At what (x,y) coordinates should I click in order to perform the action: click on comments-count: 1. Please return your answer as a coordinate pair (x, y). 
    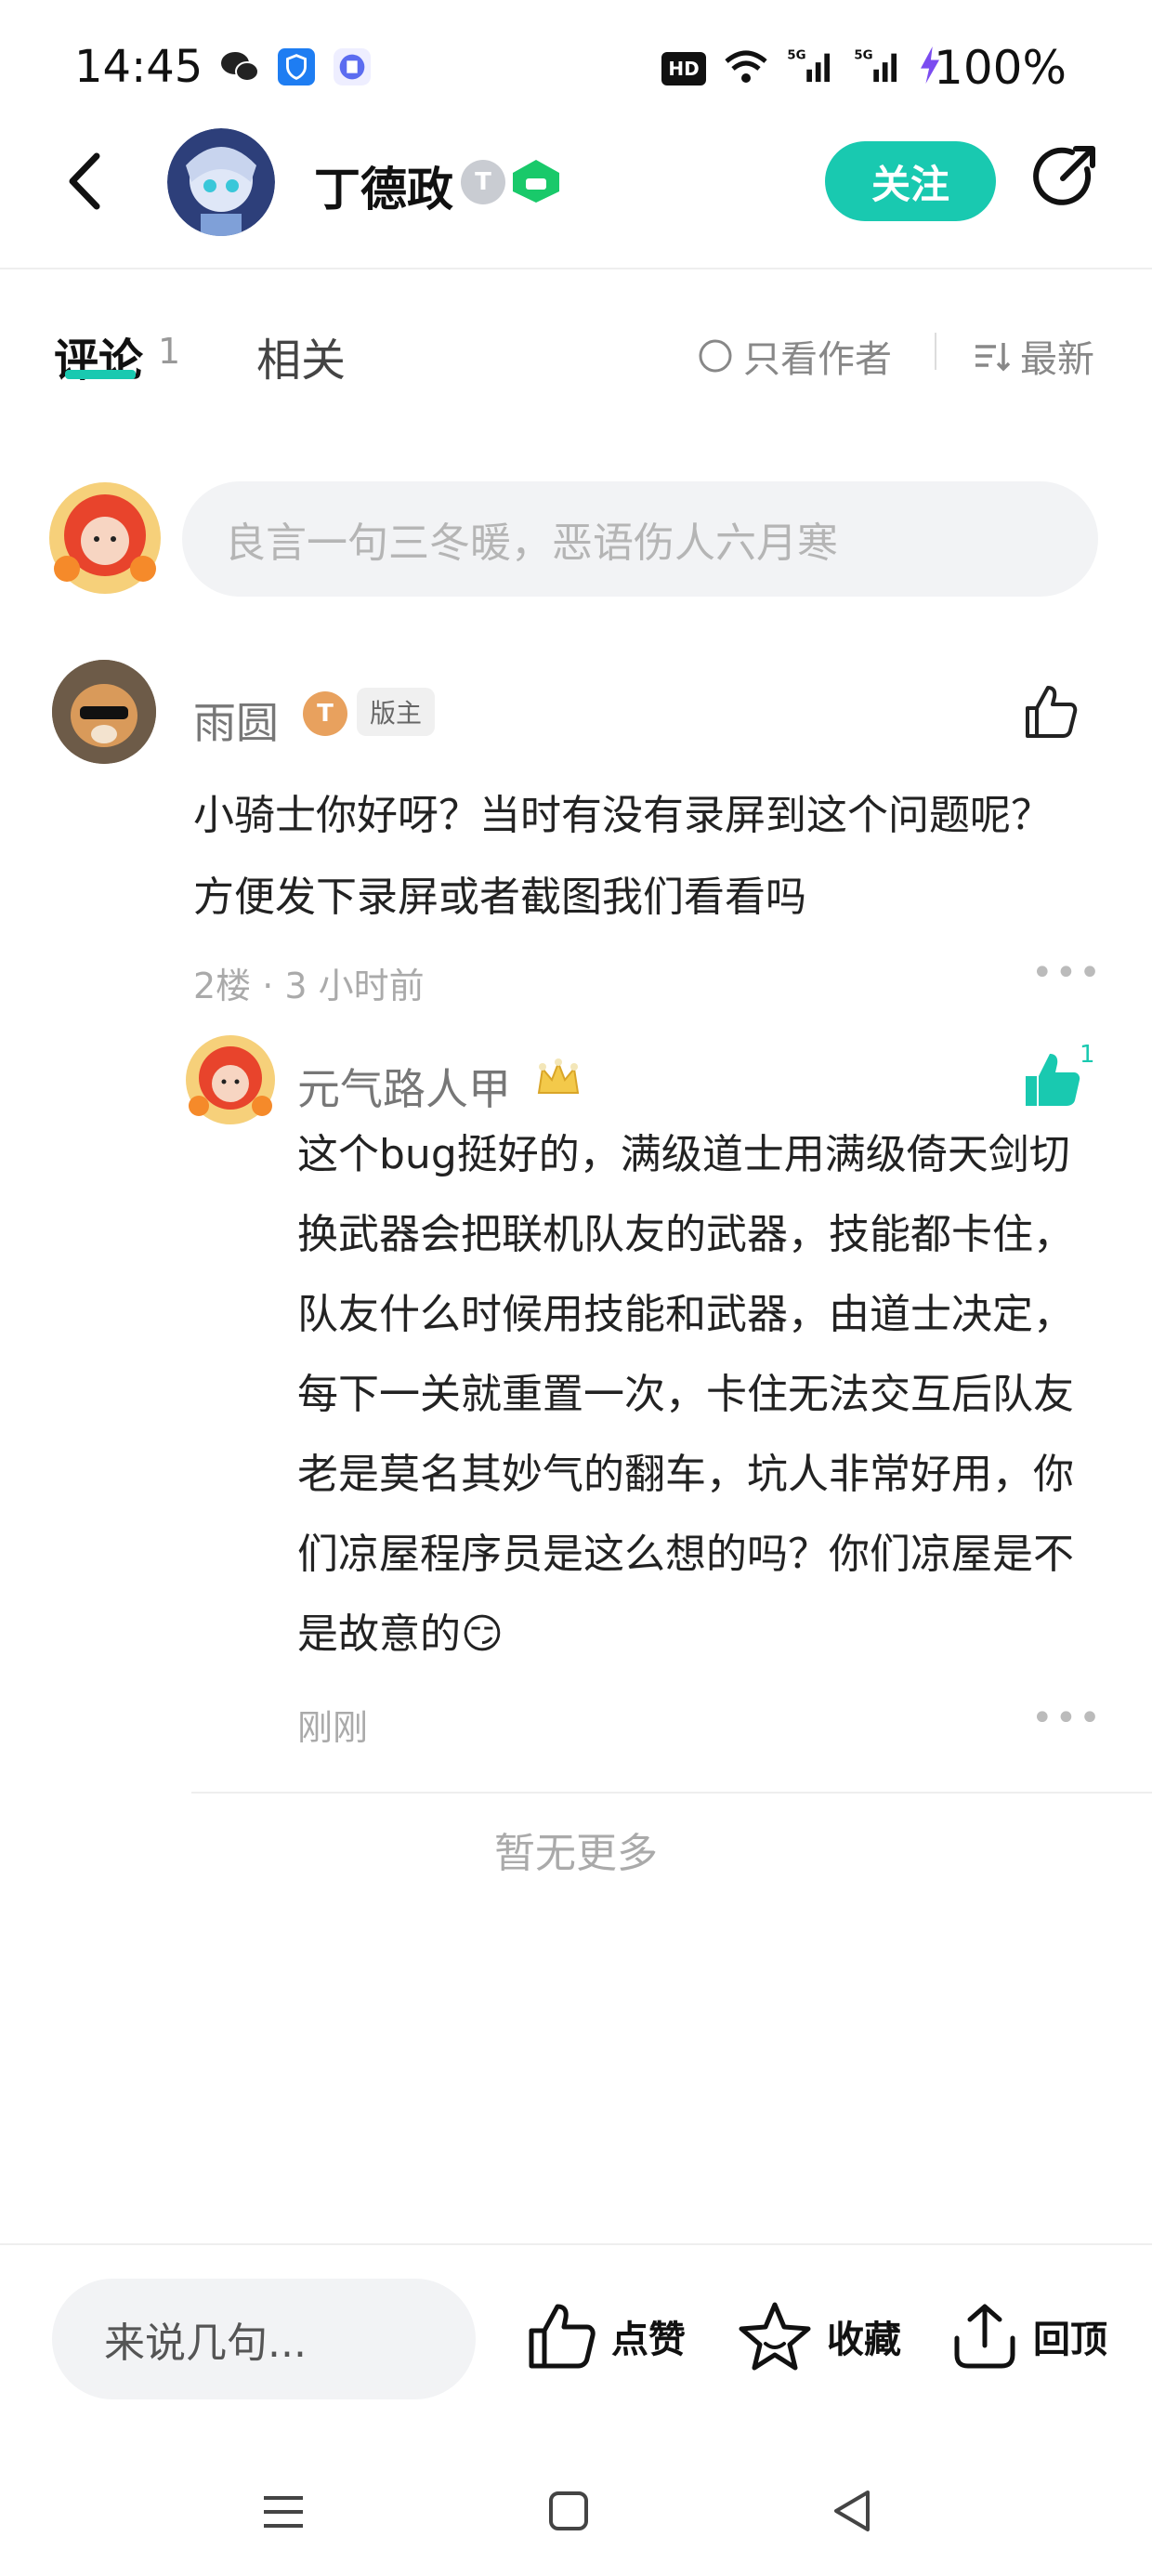
    Looking at the image, I should click on (169, 351).